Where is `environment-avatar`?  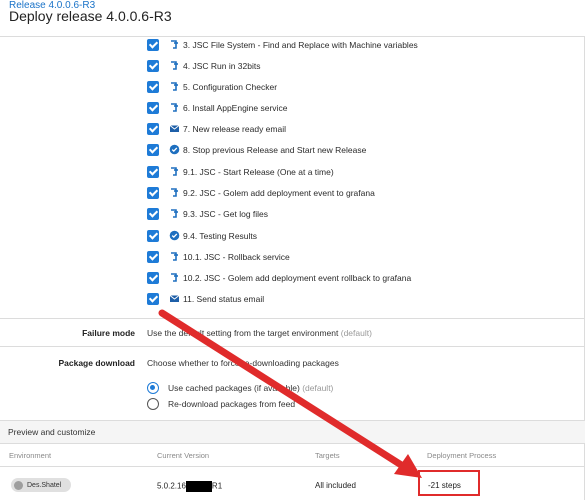
environment-avatar is located at coordinates (18, 485).